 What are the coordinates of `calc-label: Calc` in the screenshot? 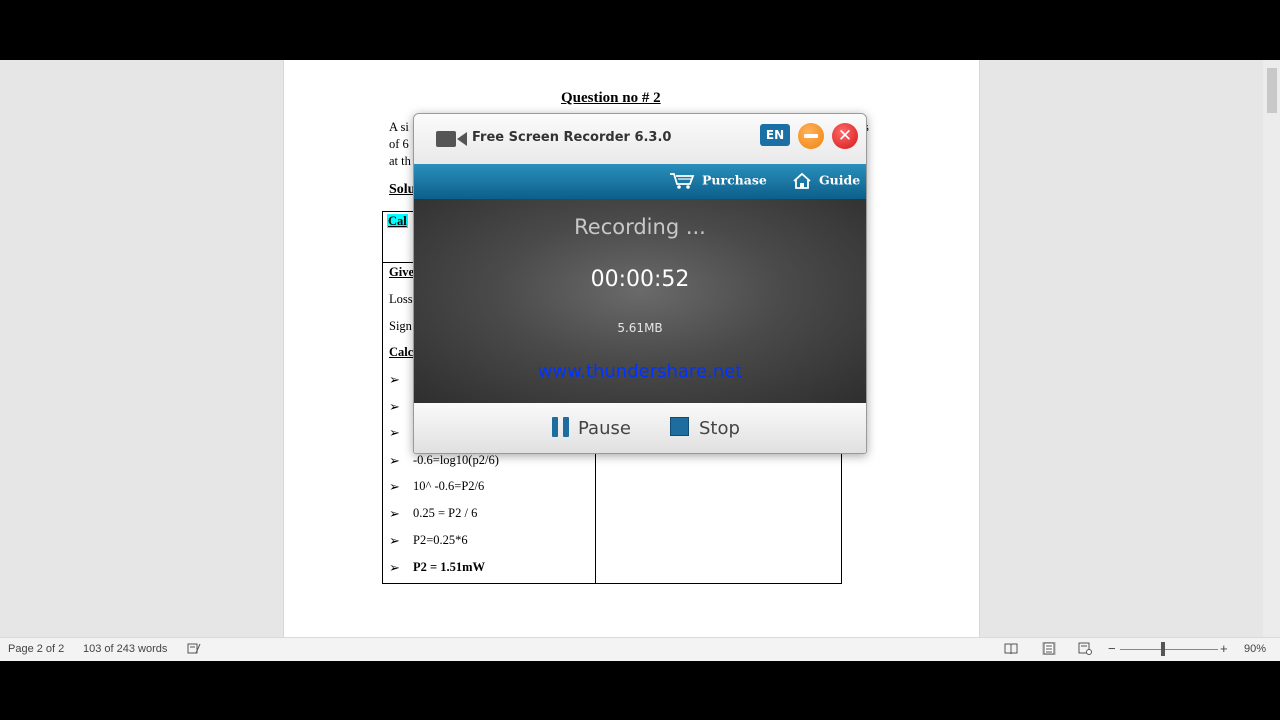 It's located at (401, 352).